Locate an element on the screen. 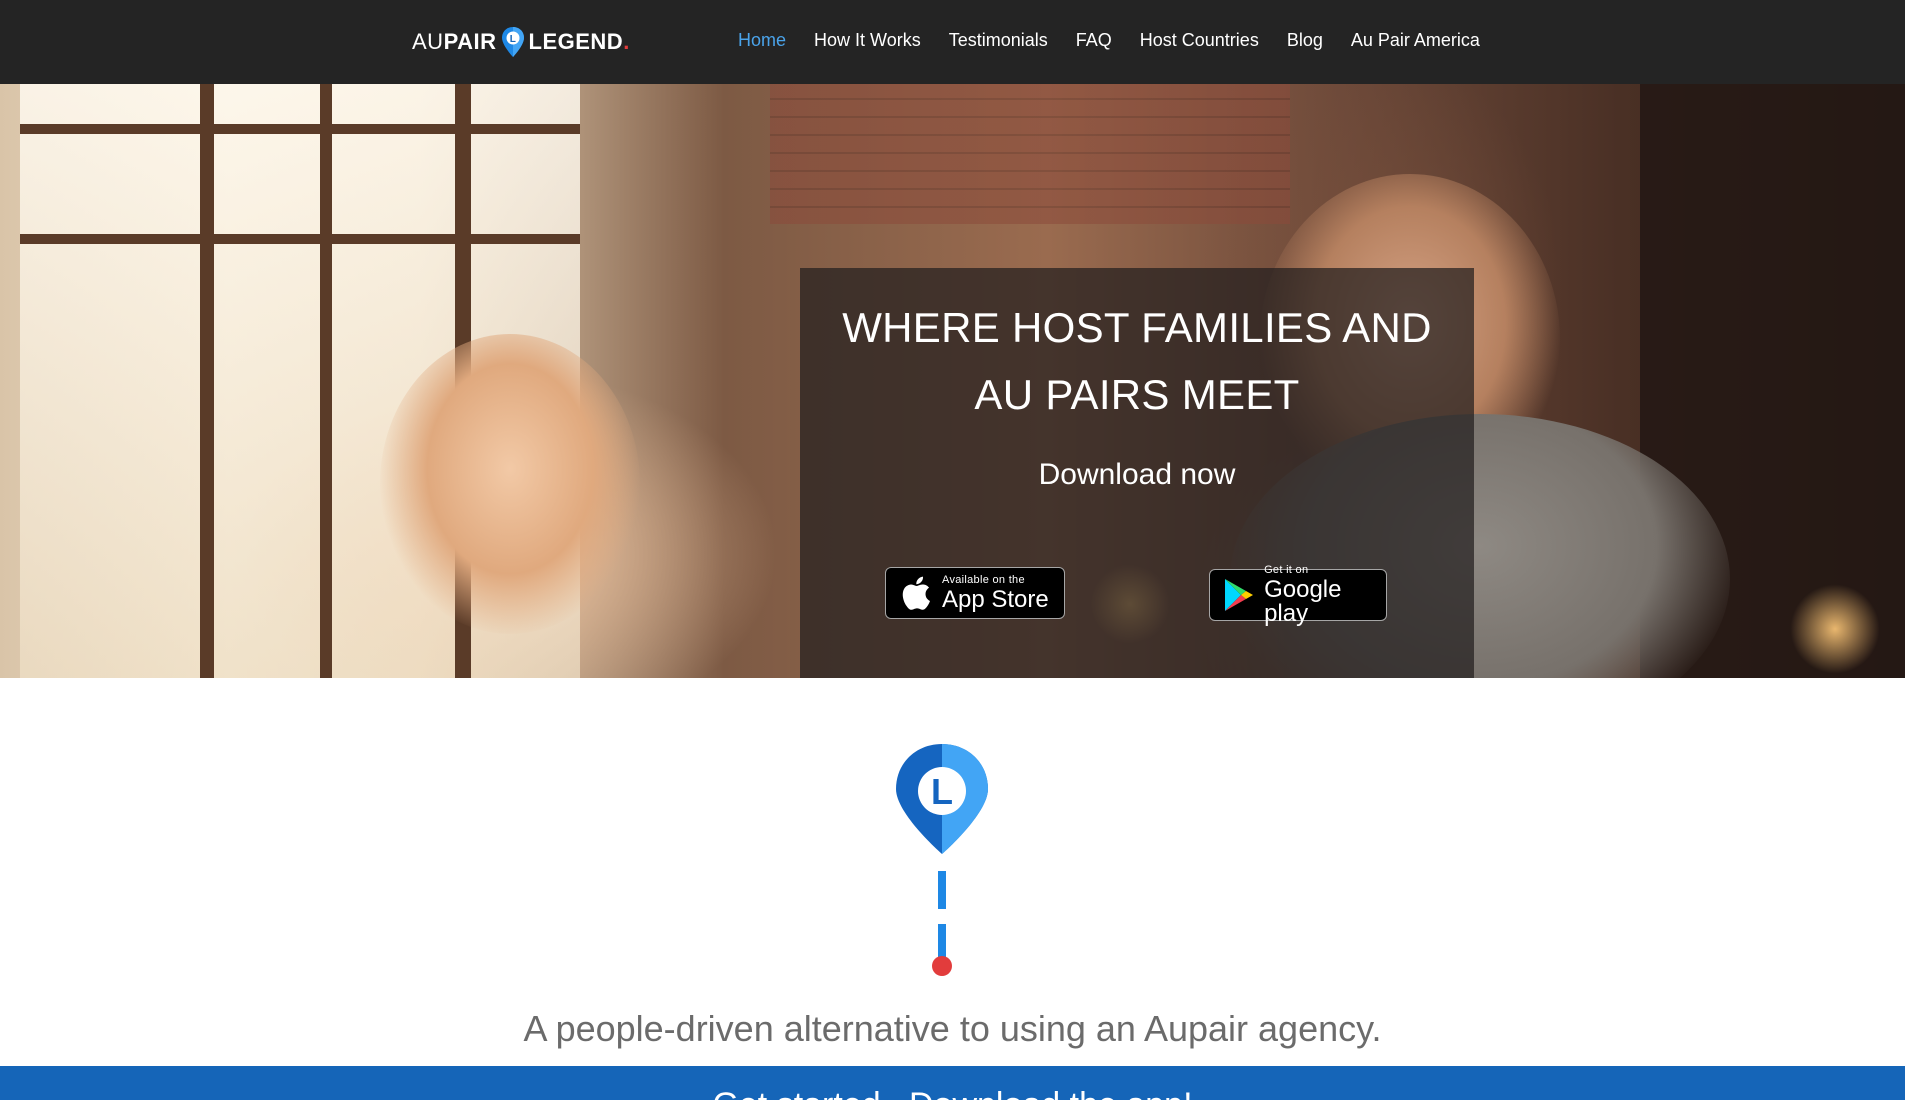 This screenshot has height=1100, width=1905. cta-band-text: Get started...Download the app! is located at coordinates (952, 1093).